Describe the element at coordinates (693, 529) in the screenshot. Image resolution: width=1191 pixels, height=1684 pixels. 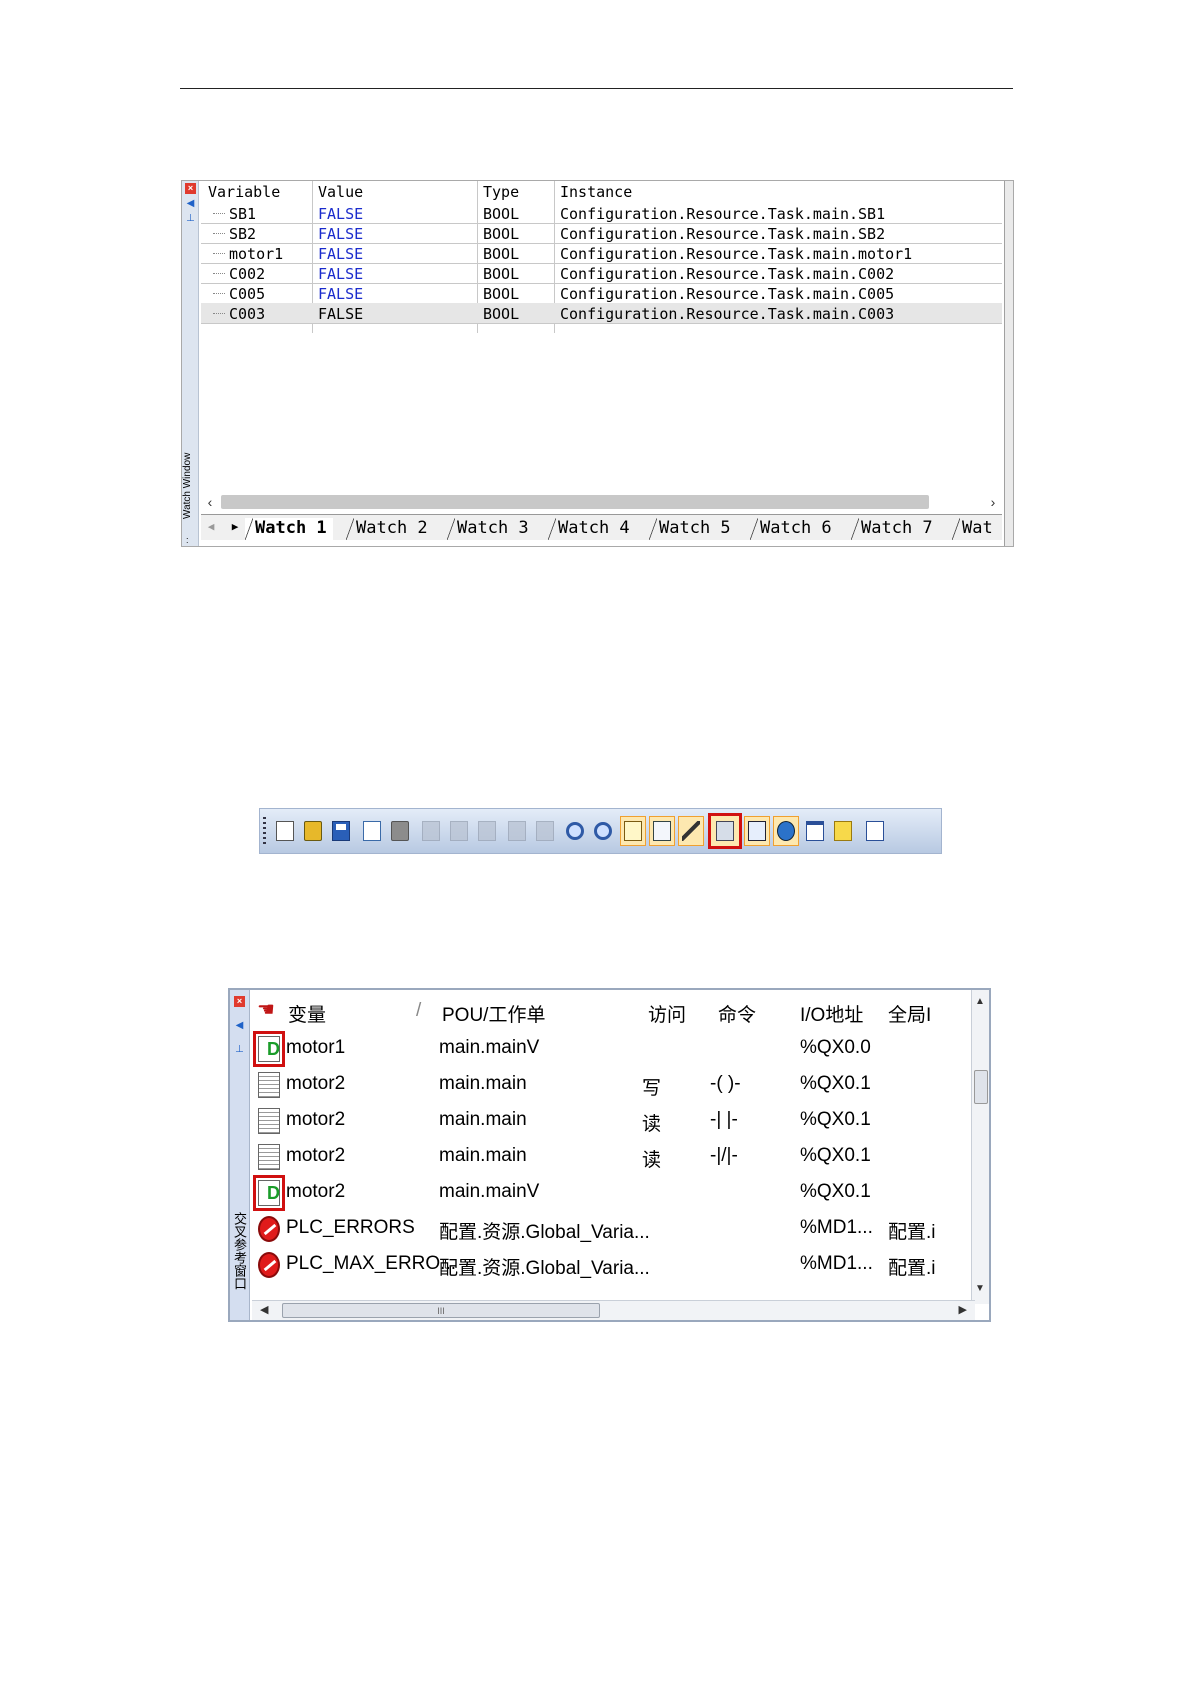
I see `tab-watch-5: Watch 5` at that location.